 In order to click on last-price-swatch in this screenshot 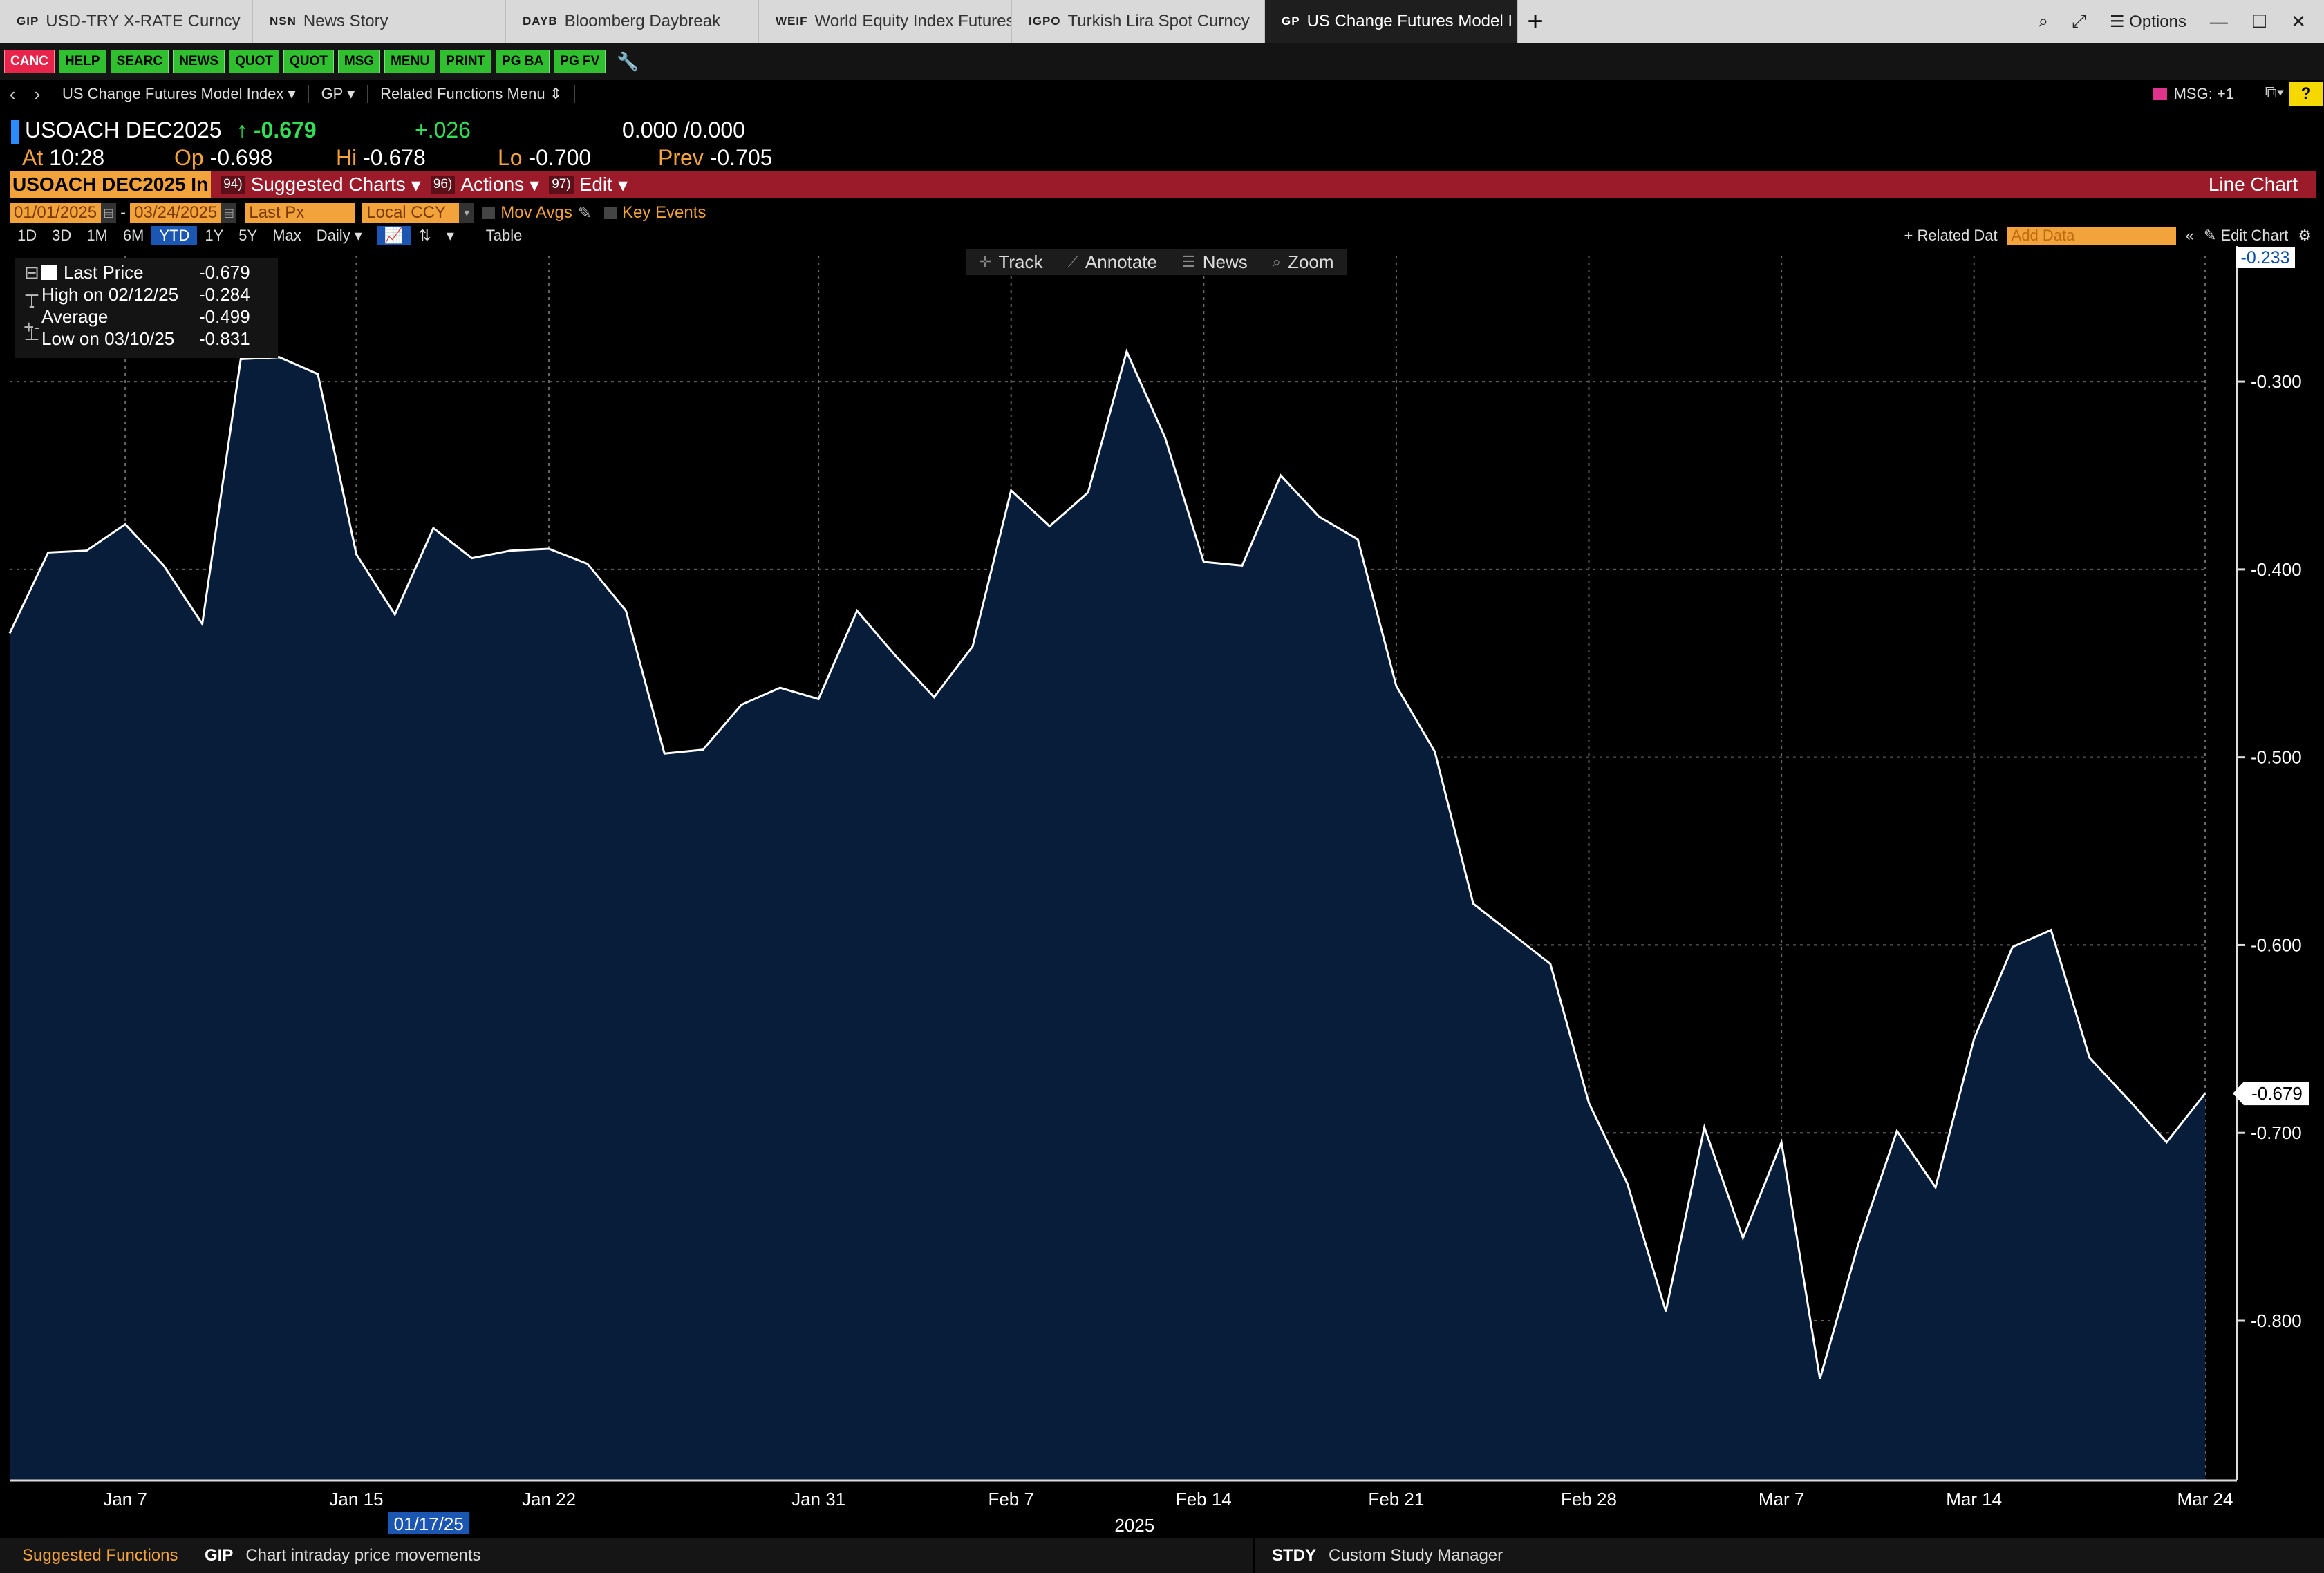, I will do `click(49, 272)`.